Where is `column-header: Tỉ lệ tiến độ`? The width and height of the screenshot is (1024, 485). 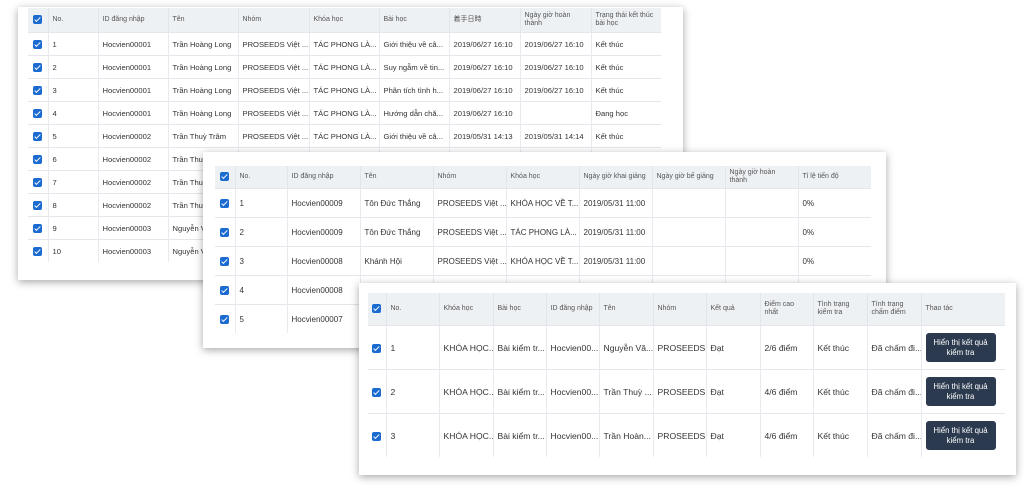
column-header: Tỉ lệ tiến độ is located at coordinates (834, 177).